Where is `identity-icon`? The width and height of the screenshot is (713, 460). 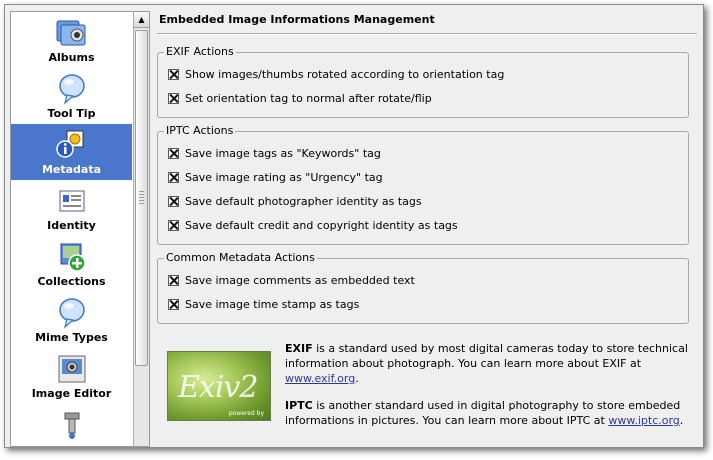
identity-icon is located at coordinates (71, 201).